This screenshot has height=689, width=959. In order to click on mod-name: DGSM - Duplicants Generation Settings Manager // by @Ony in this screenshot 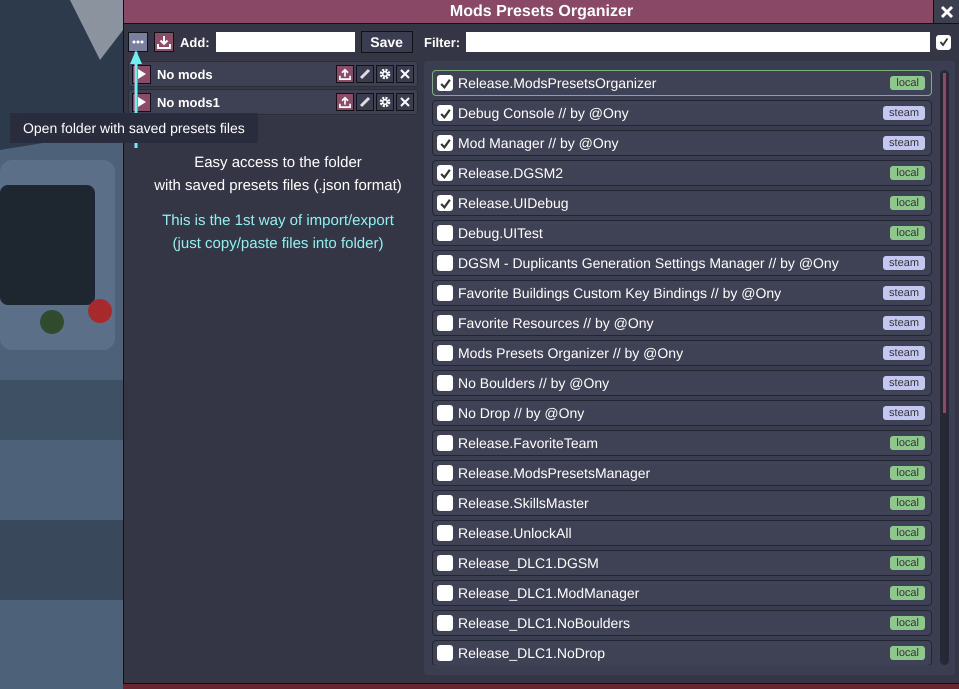, I will do `click(649, 263)`.